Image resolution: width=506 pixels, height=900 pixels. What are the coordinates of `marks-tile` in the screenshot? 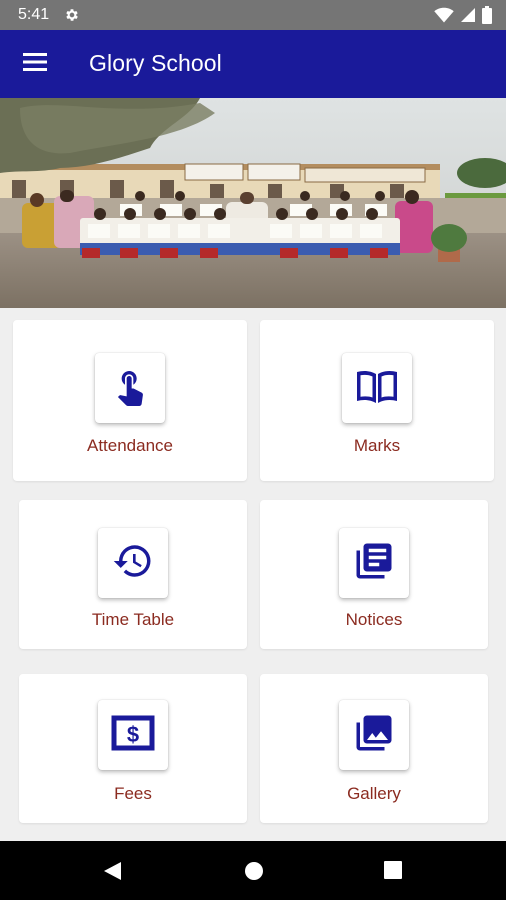 It's located at (377, 388).